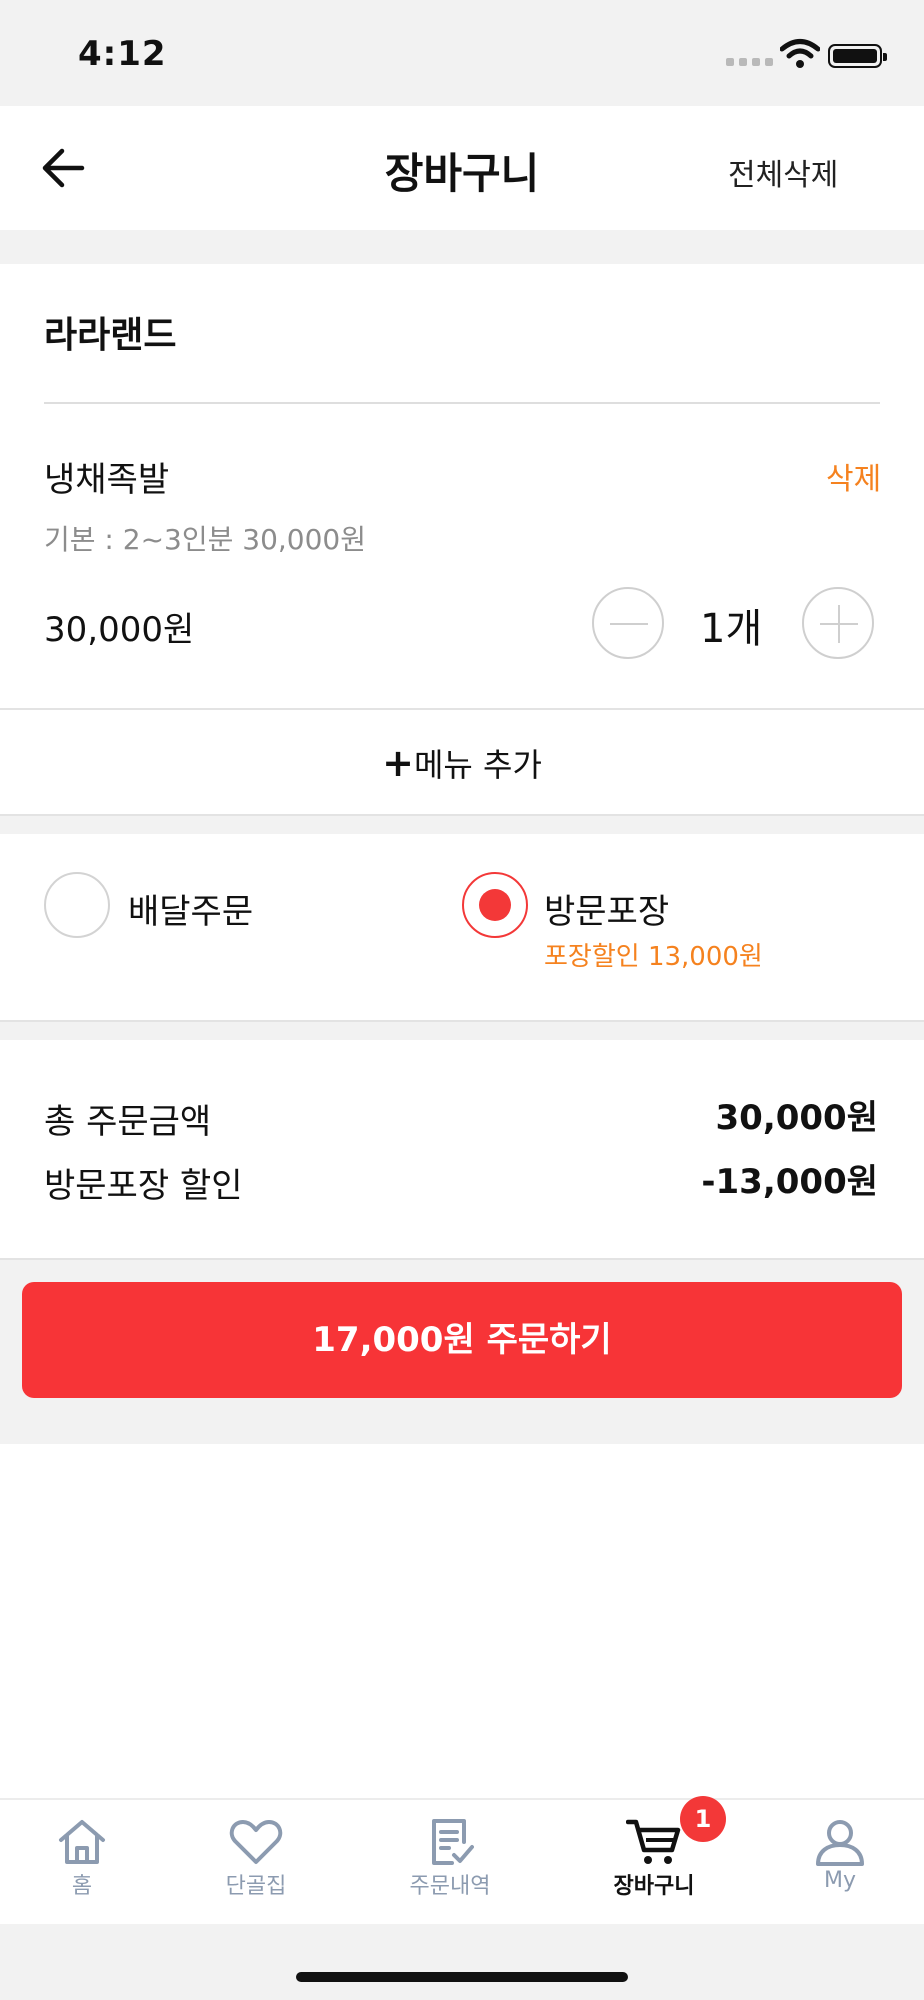 The height and width of the screenshot is (2000, 924). I want to click on battery-icon, so click(857, 56).